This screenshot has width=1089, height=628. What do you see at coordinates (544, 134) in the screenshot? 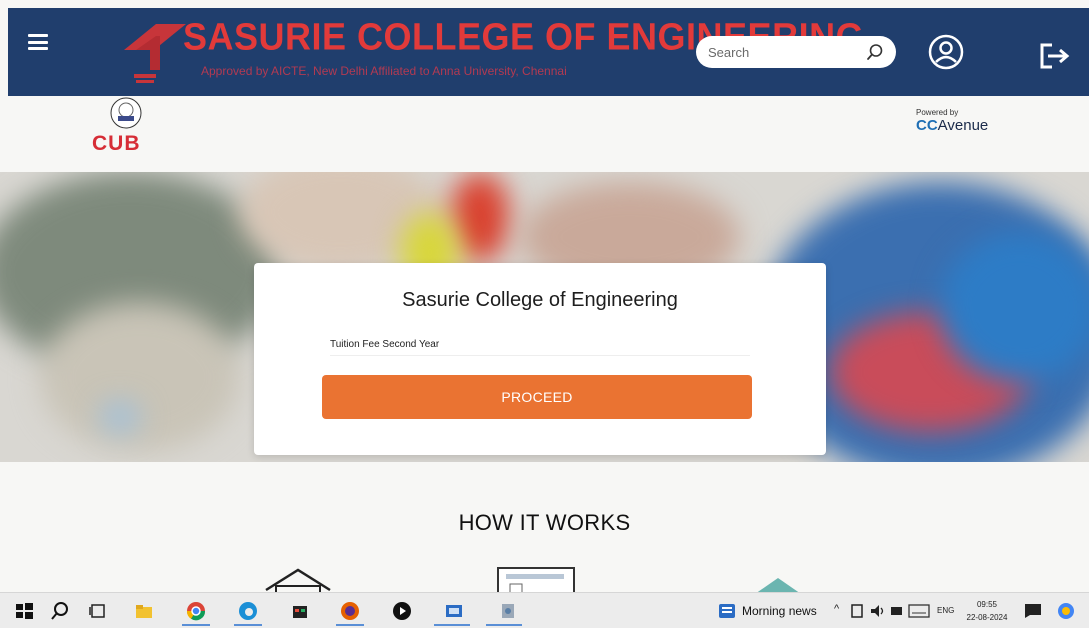
I see `partner-bar: CUB Powered by CCAvenue` at bounding box center [544, 134].